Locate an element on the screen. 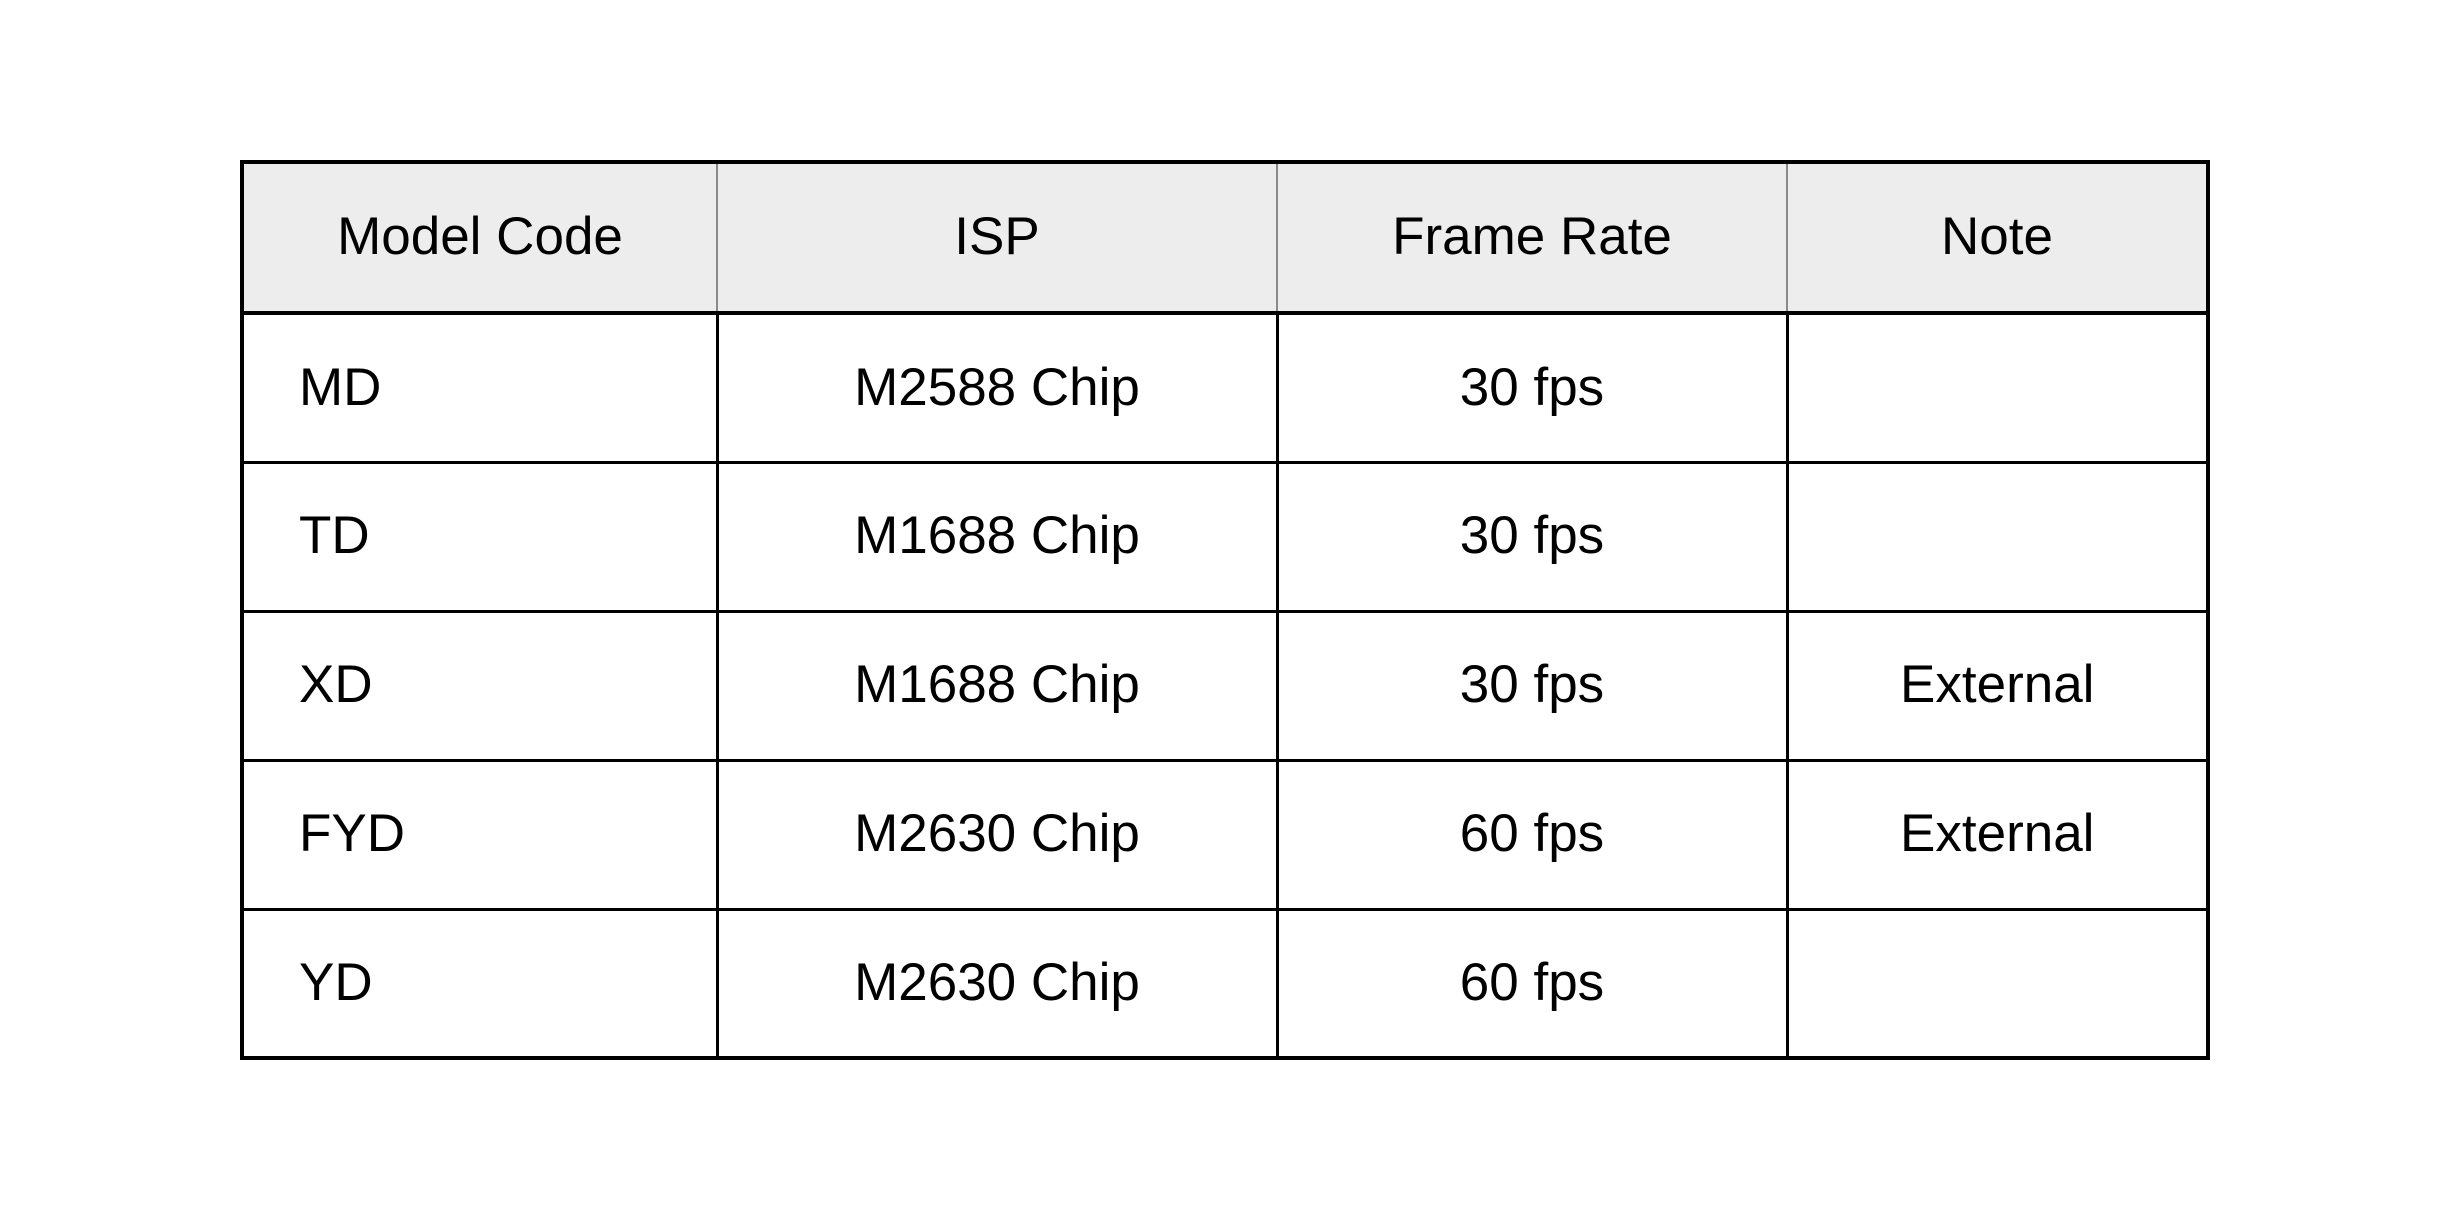 The width and height of the screenshot is (2443, 1222). cell-model-code: MD is located at coordinates (479, 388).